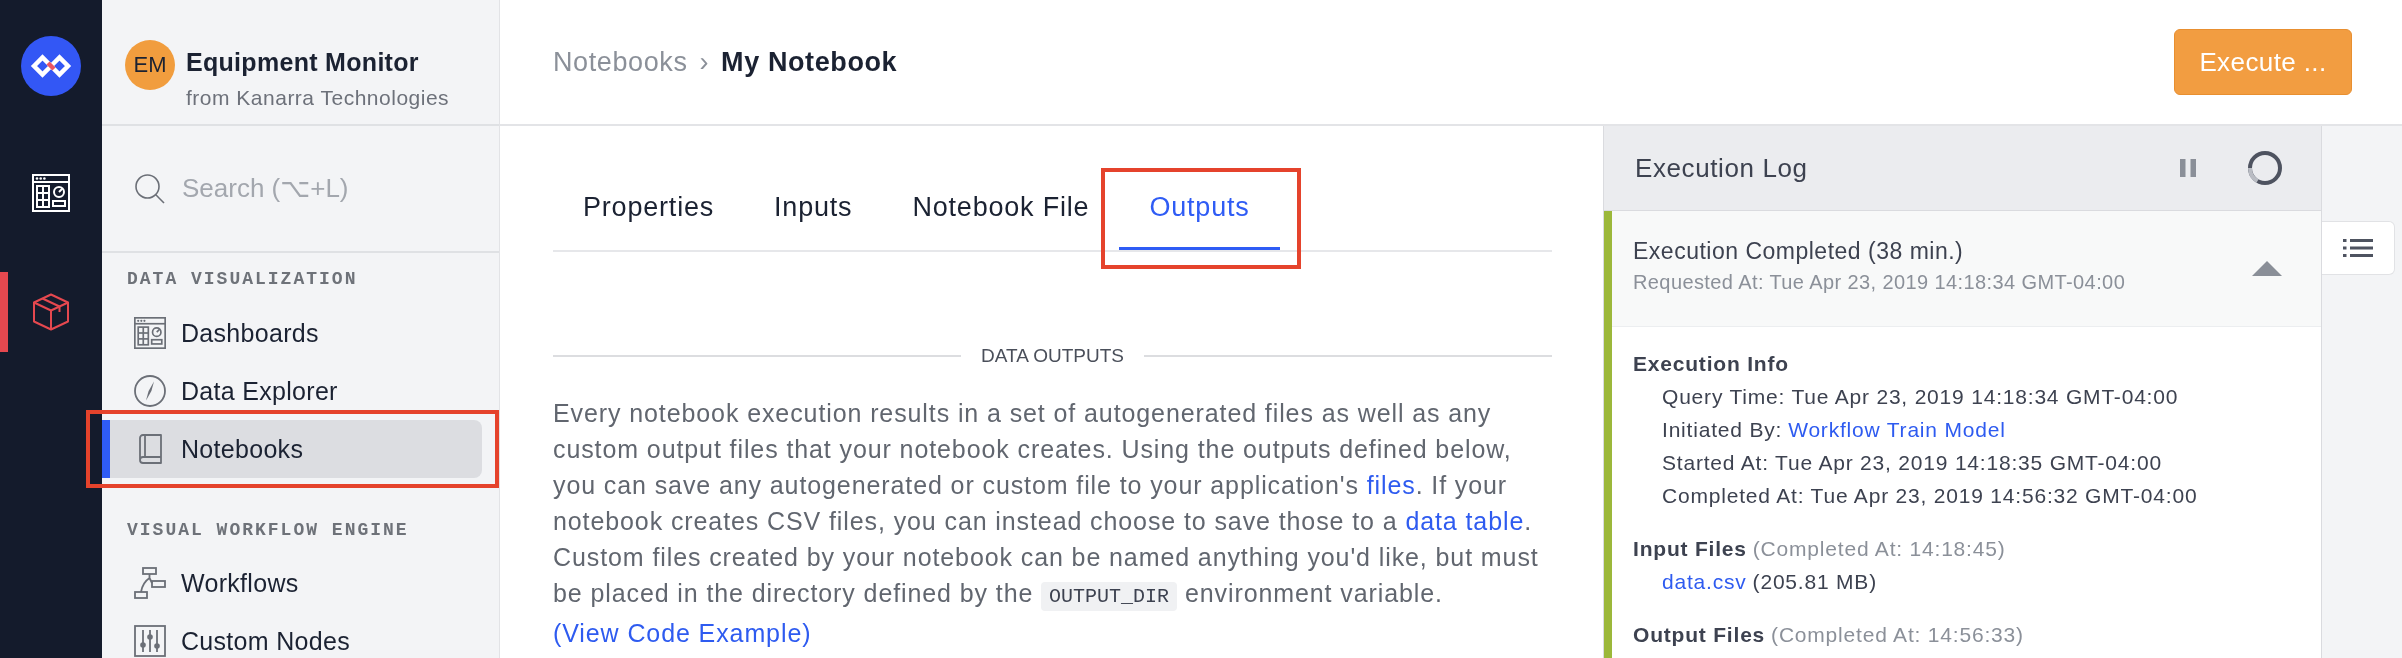 This screenshot has height=658, width=2402. What do you see at coordinates (1699, 634) in the screenshot?
I see `section-title: Output Files` at bounding box center [1699, 634].